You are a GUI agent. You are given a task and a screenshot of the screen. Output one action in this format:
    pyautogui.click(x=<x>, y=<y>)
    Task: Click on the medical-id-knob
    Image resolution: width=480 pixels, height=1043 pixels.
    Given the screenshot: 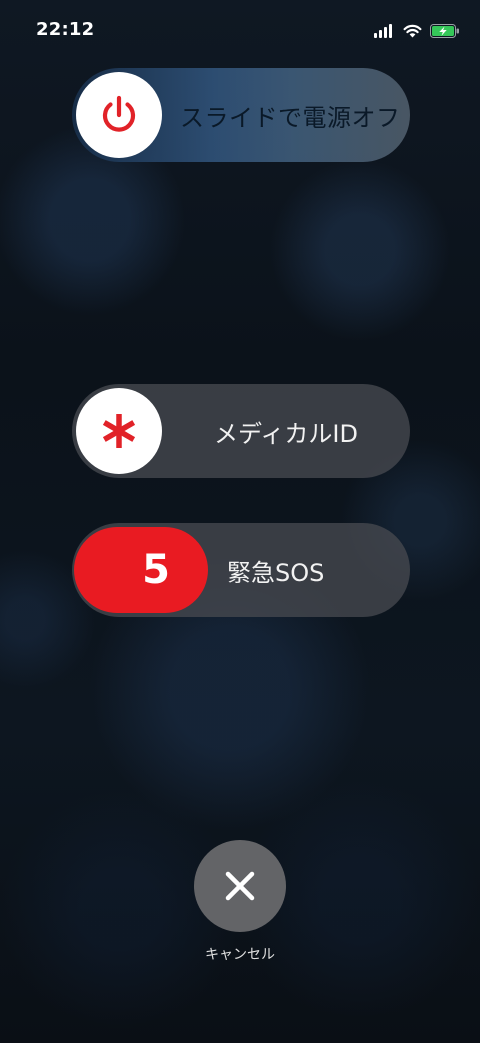 What is the action you would take?
    pyautogui.click(x=119, y=431)
    